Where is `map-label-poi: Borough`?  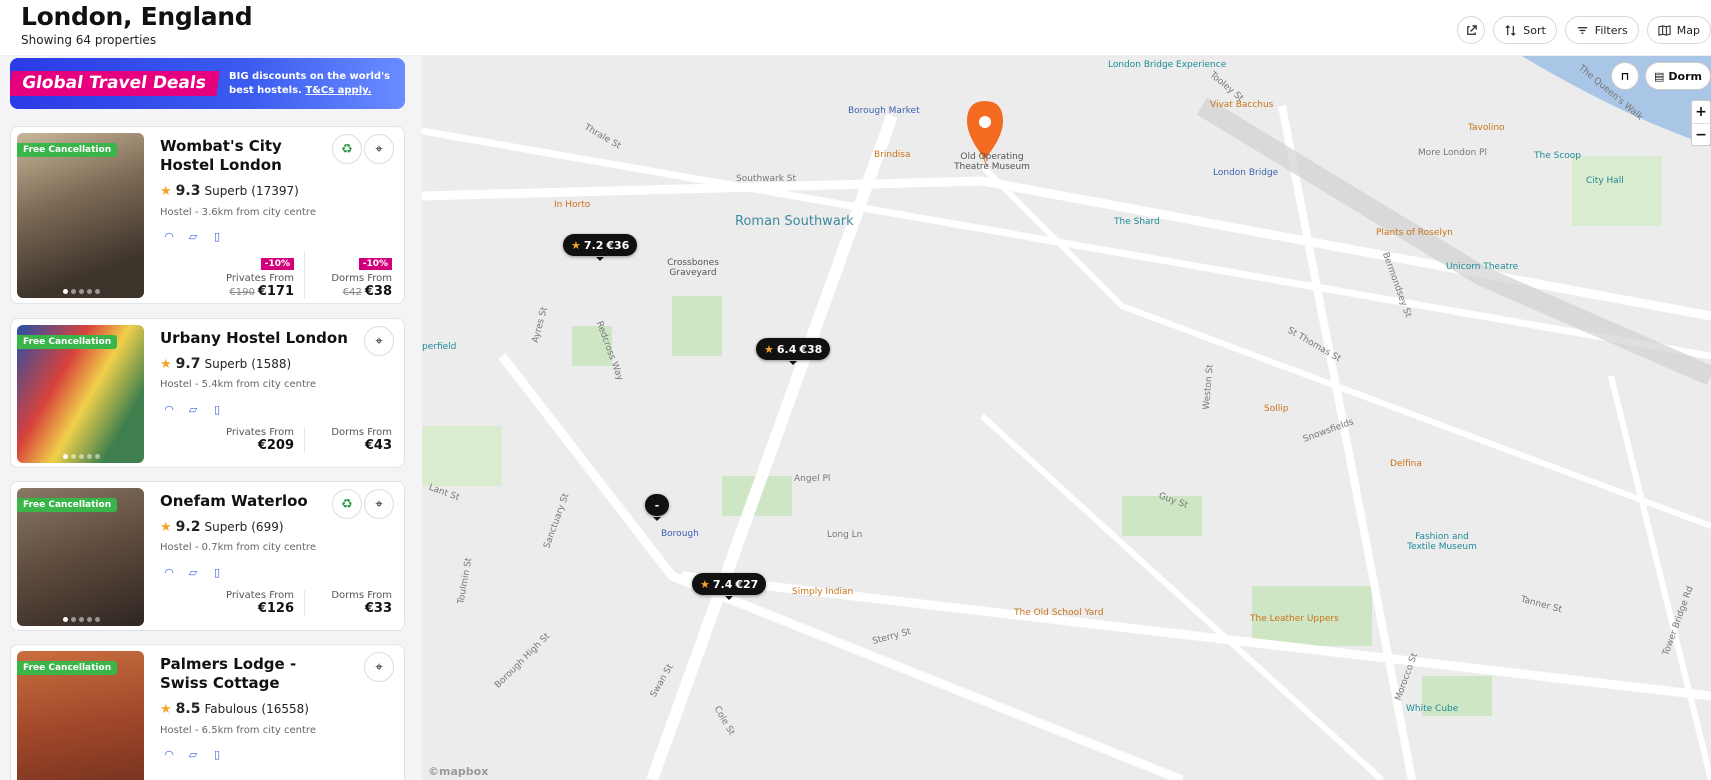 map-label-poi: Borough is located at coordinates (680, 534).